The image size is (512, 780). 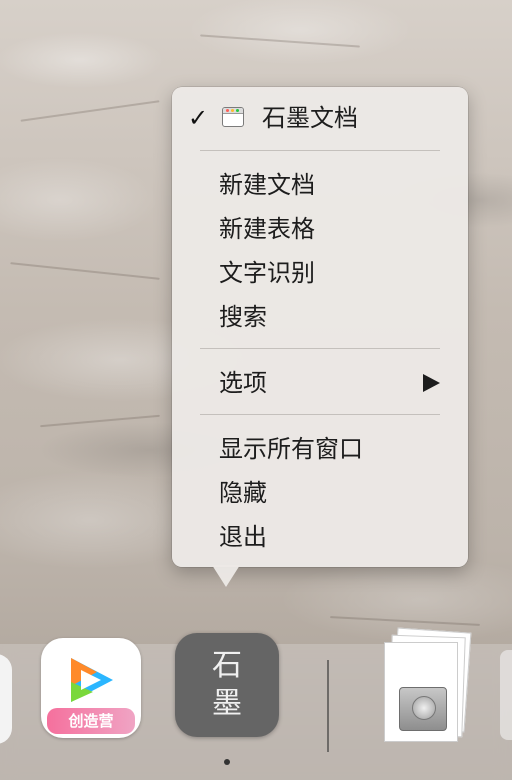 What do you see at coordinates (226, 576) in the screenshot?
I see `menu-pointer` at bounding box center [226, 576].